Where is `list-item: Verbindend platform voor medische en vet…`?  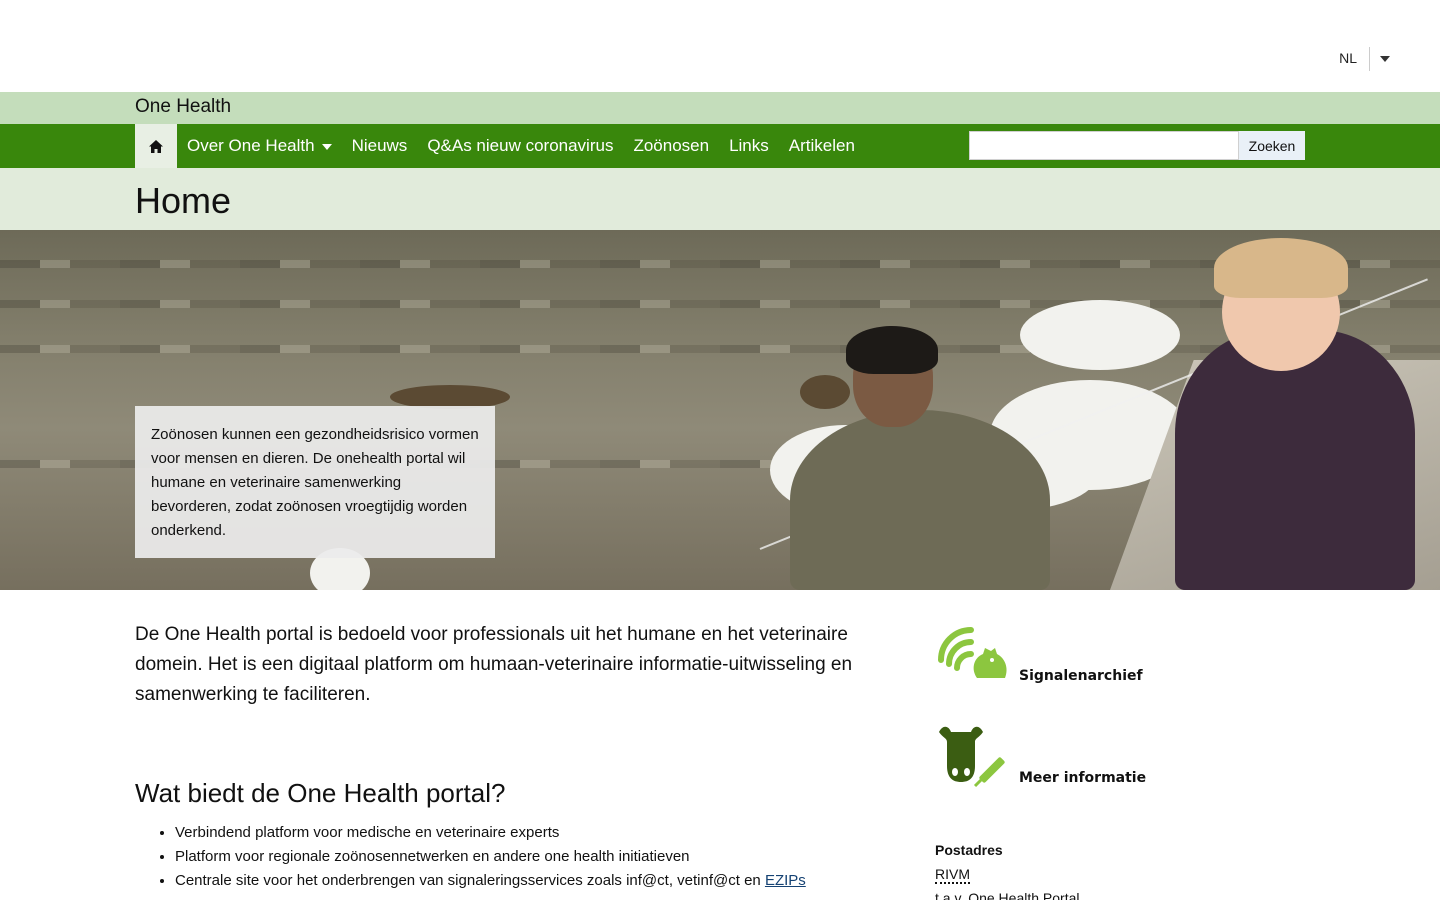
list-item: Verbindend platform voor medische en vet… is located at coordinates (527, 833).